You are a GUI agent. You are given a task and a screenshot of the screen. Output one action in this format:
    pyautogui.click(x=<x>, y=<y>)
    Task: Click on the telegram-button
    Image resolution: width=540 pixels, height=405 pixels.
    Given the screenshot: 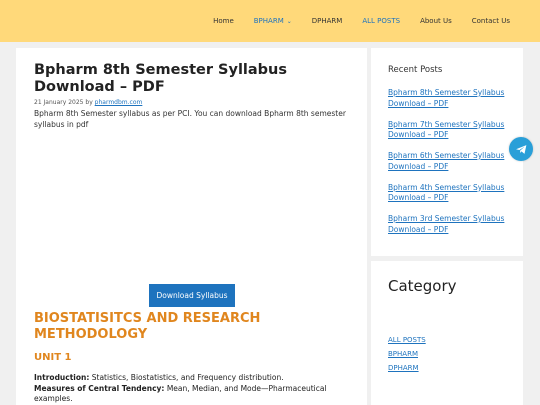 What is the action you would take?
    pyautogui.click(x=521, y=149)
    